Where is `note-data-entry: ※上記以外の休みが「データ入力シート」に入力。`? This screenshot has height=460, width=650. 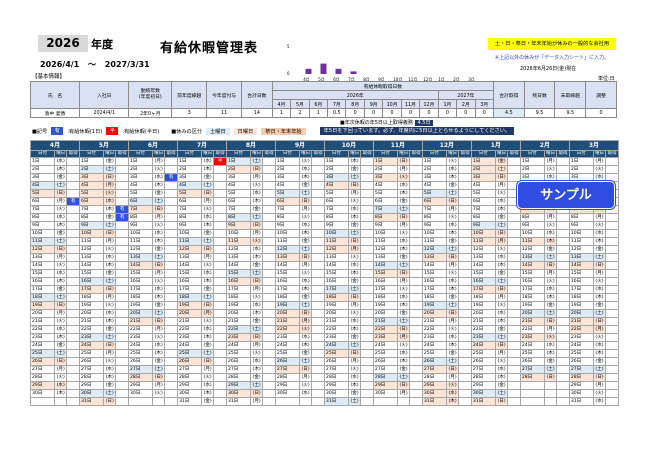 note-data-entry: ※上記以外の休みが「データ入力シート」に入力。 is located at coordinates (552, 57).